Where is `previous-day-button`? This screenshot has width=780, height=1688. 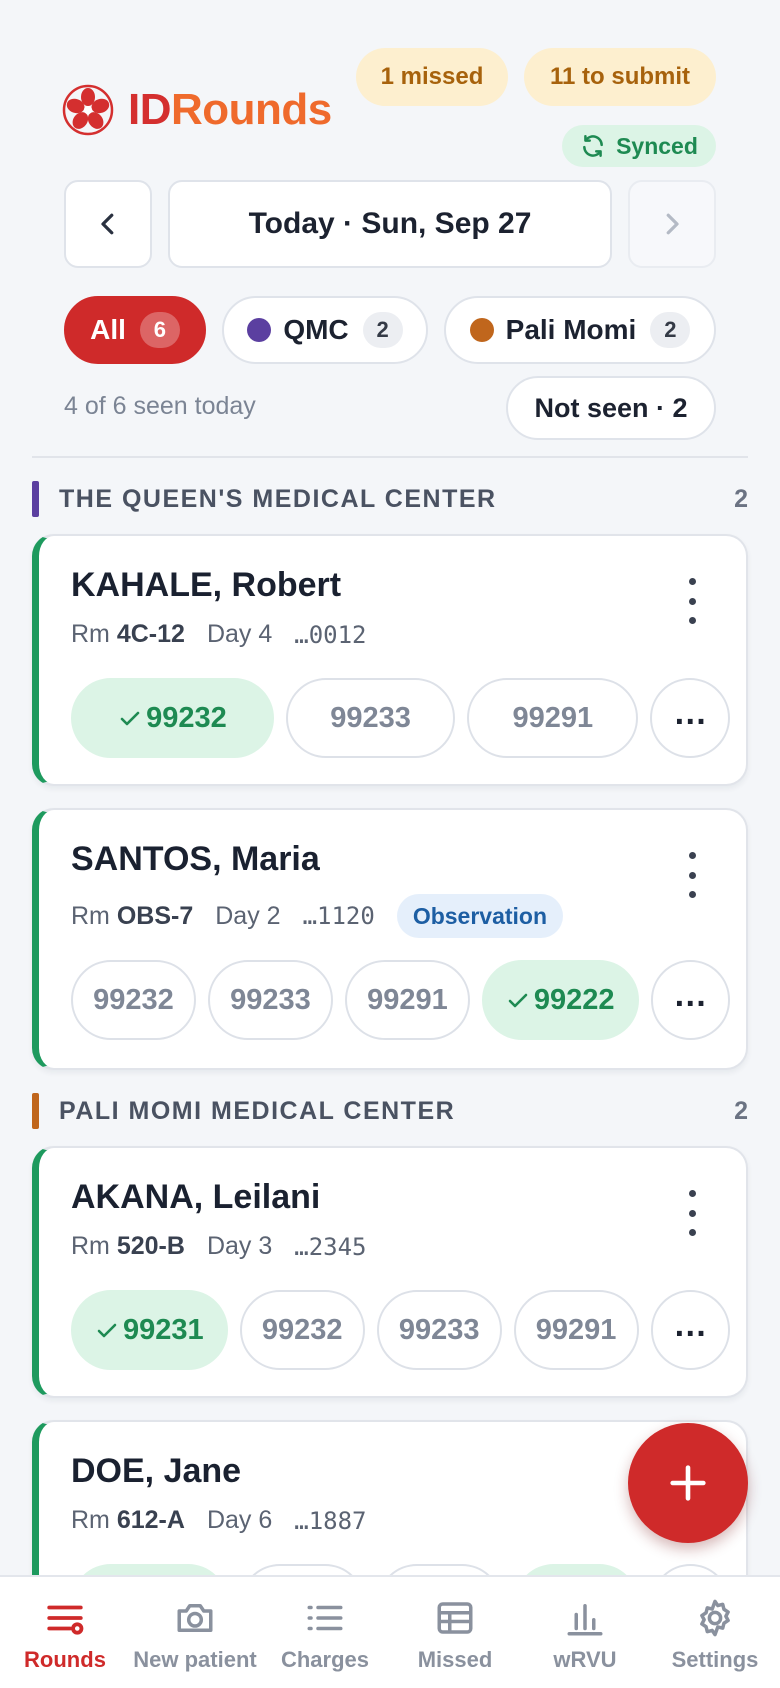
previous-day-button is located at coordinates (108, 224).